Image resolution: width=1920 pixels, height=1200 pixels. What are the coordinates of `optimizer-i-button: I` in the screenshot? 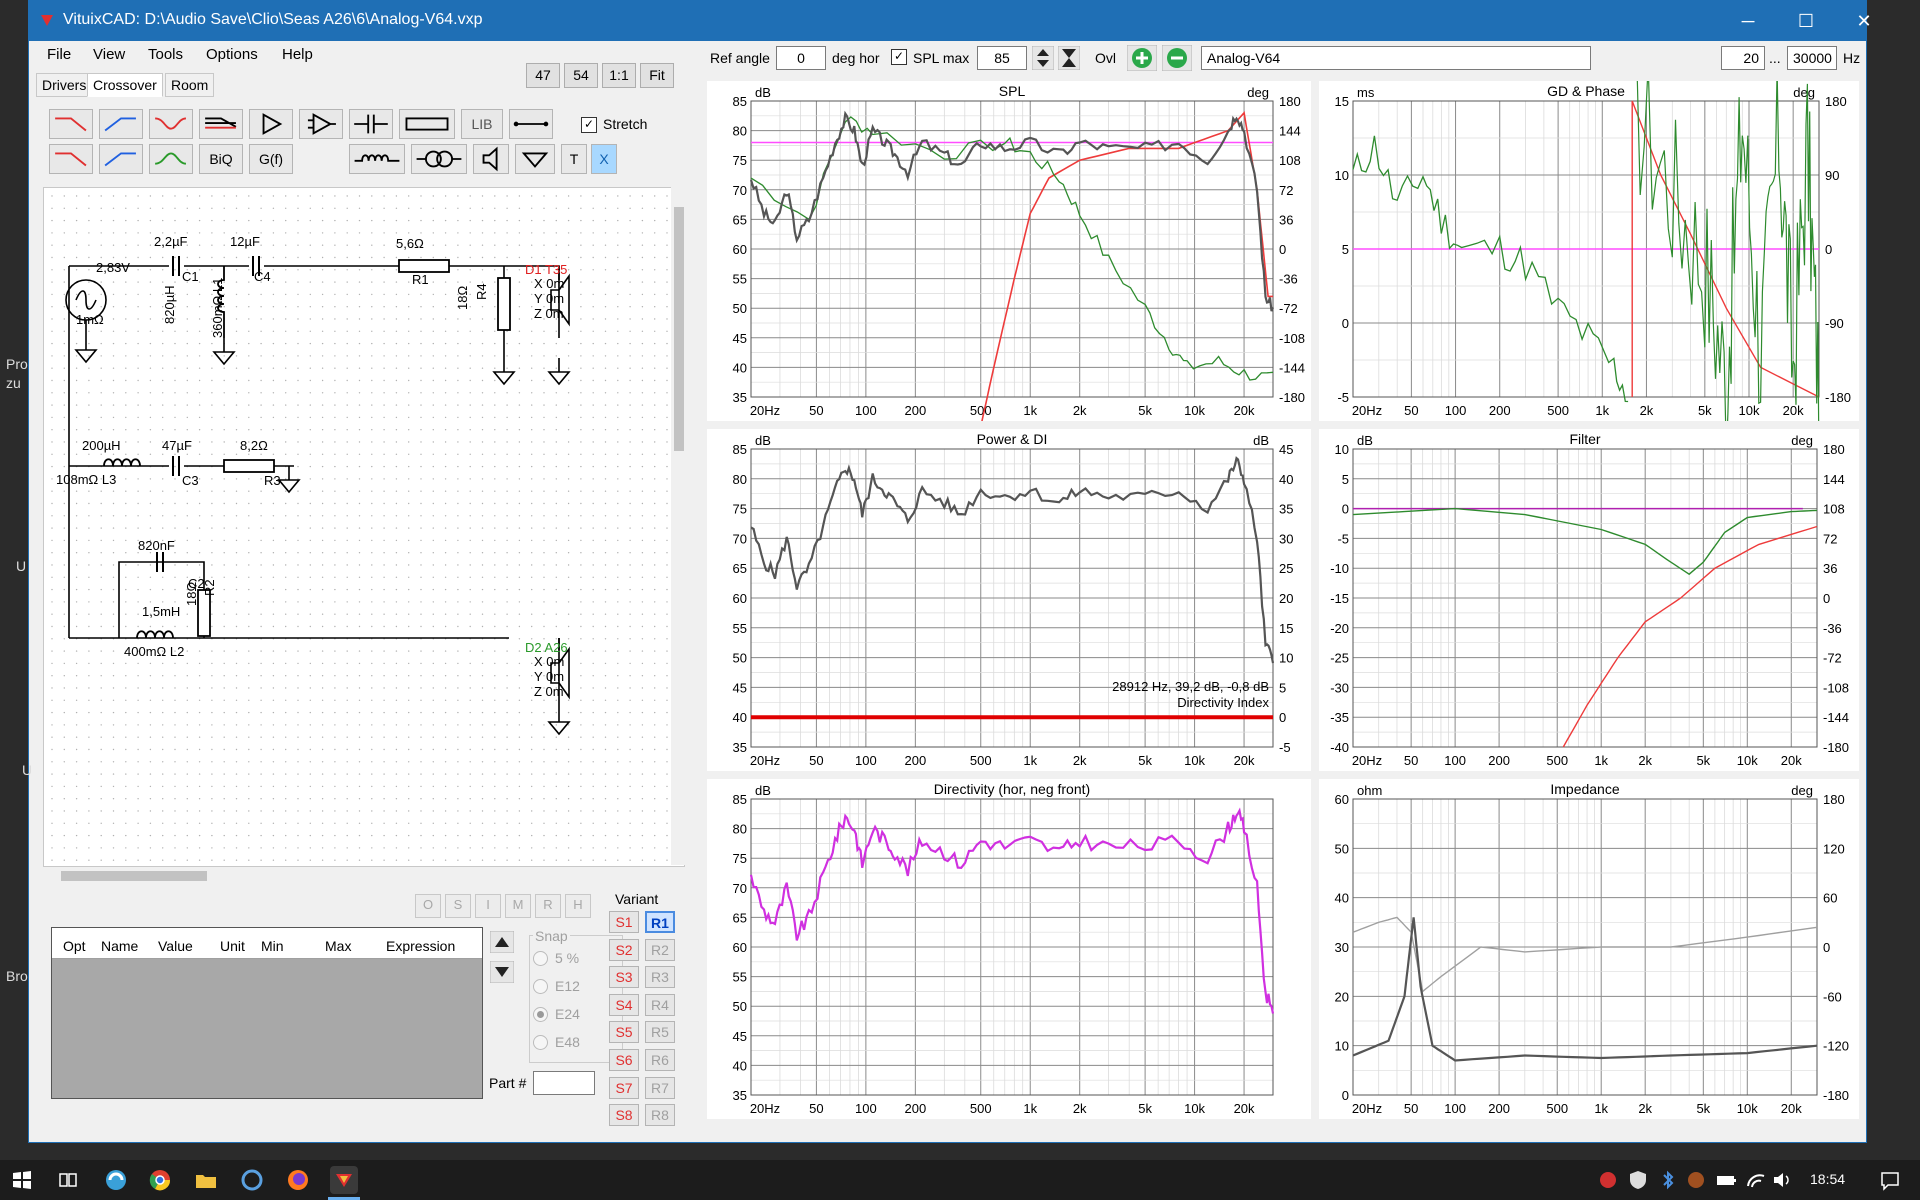 It's located at (488, 906).